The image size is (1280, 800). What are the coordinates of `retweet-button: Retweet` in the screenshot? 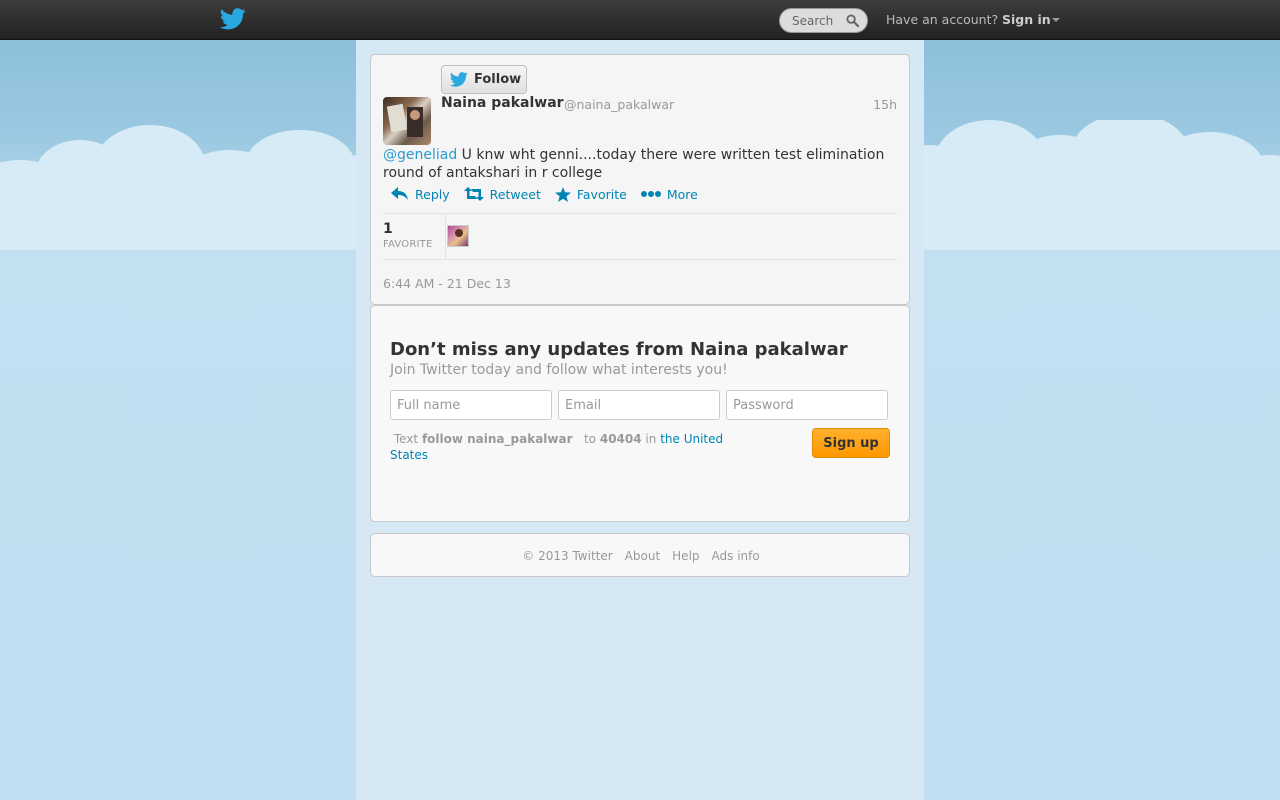 It's located at (502, 194).